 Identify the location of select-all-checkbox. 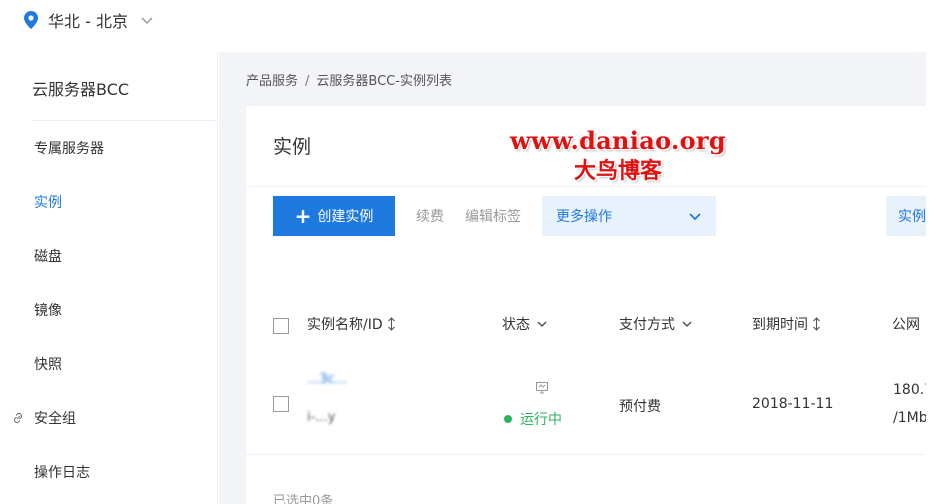
(281, 326).